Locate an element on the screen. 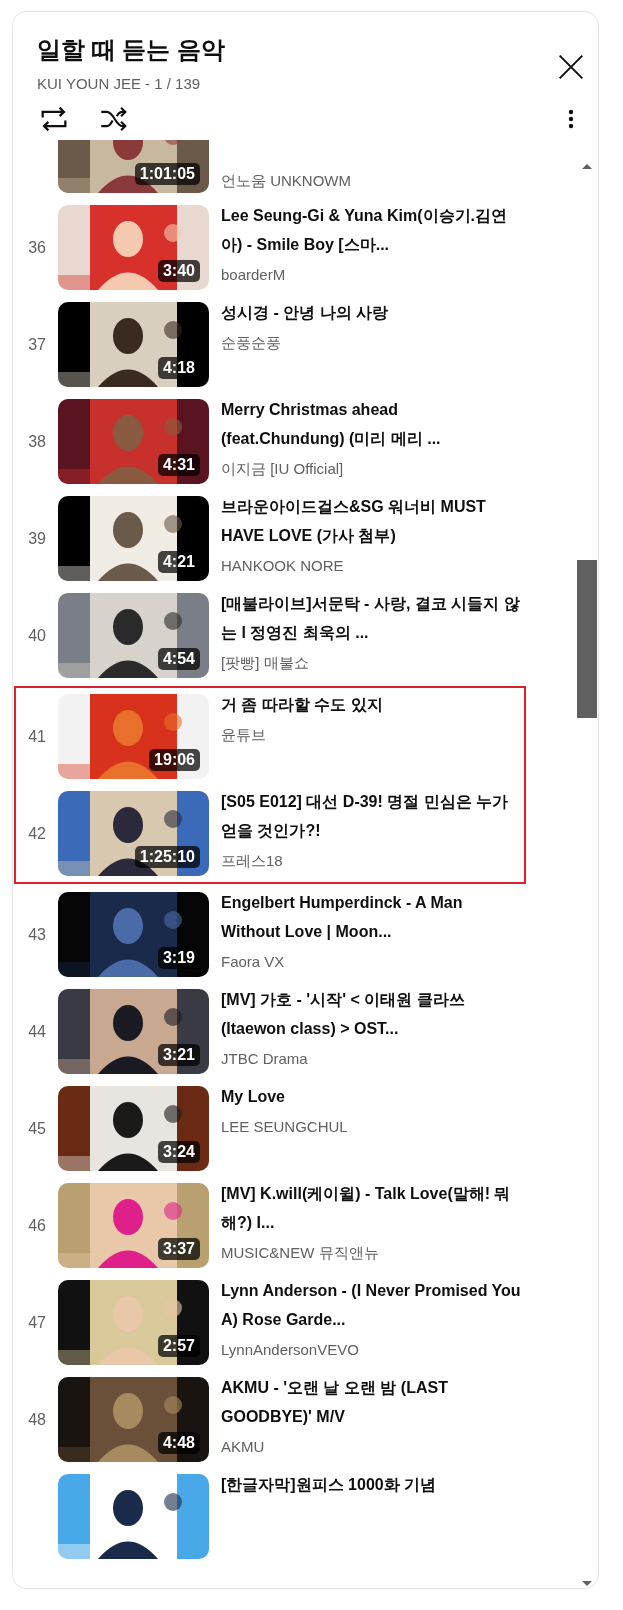  video-title: 거 좀 따라할 수도 있지 is located at coordinates (372, 704).